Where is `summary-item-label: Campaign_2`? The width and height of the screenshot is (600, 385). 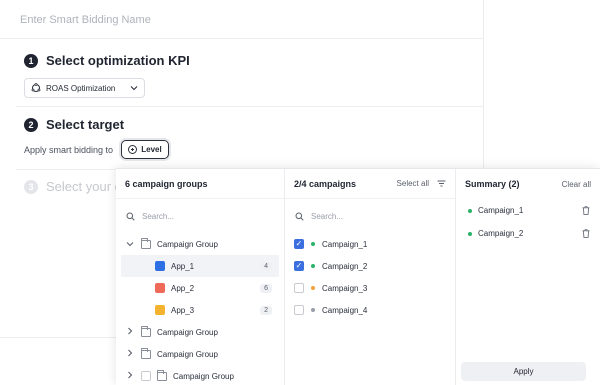 summary-item-label: Campaign_2 is located at coordinates (501, 233).